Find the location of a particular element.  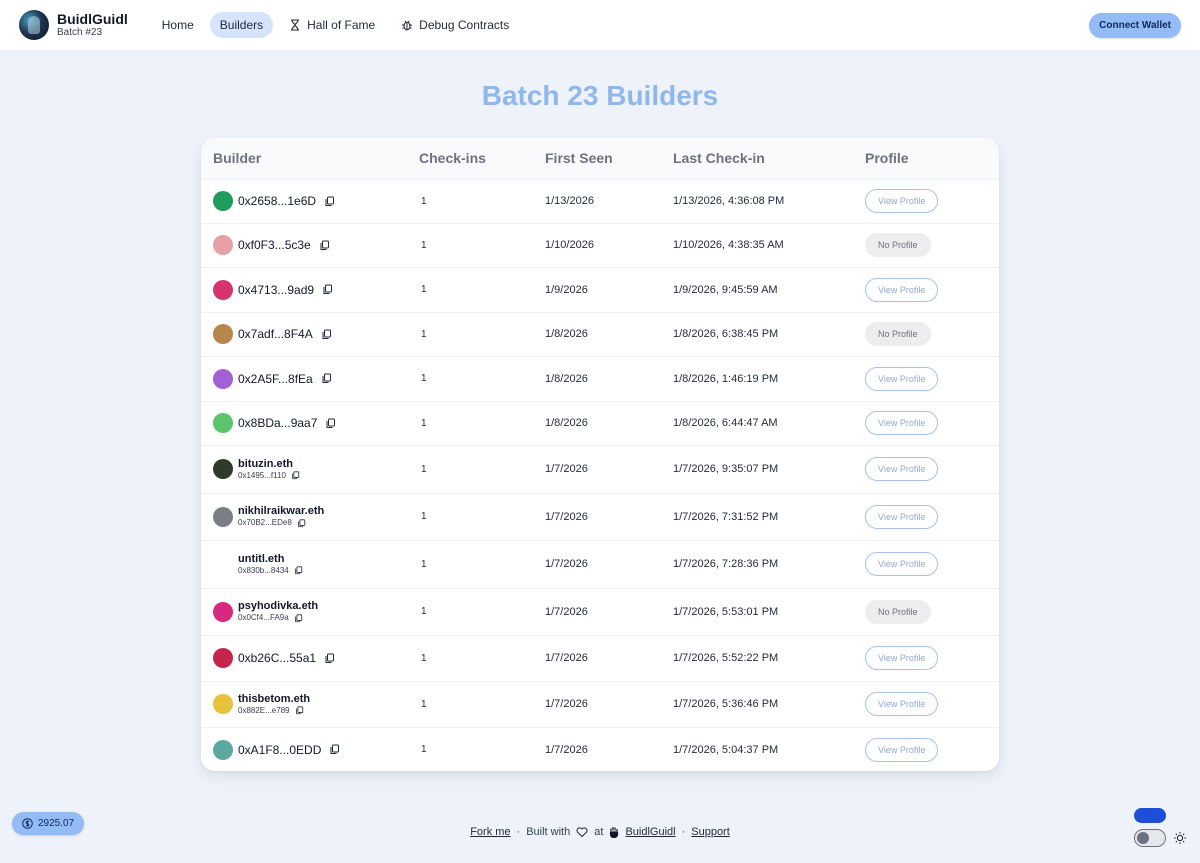

fork-me-link: Fork me is located at coordinates (490, 832).